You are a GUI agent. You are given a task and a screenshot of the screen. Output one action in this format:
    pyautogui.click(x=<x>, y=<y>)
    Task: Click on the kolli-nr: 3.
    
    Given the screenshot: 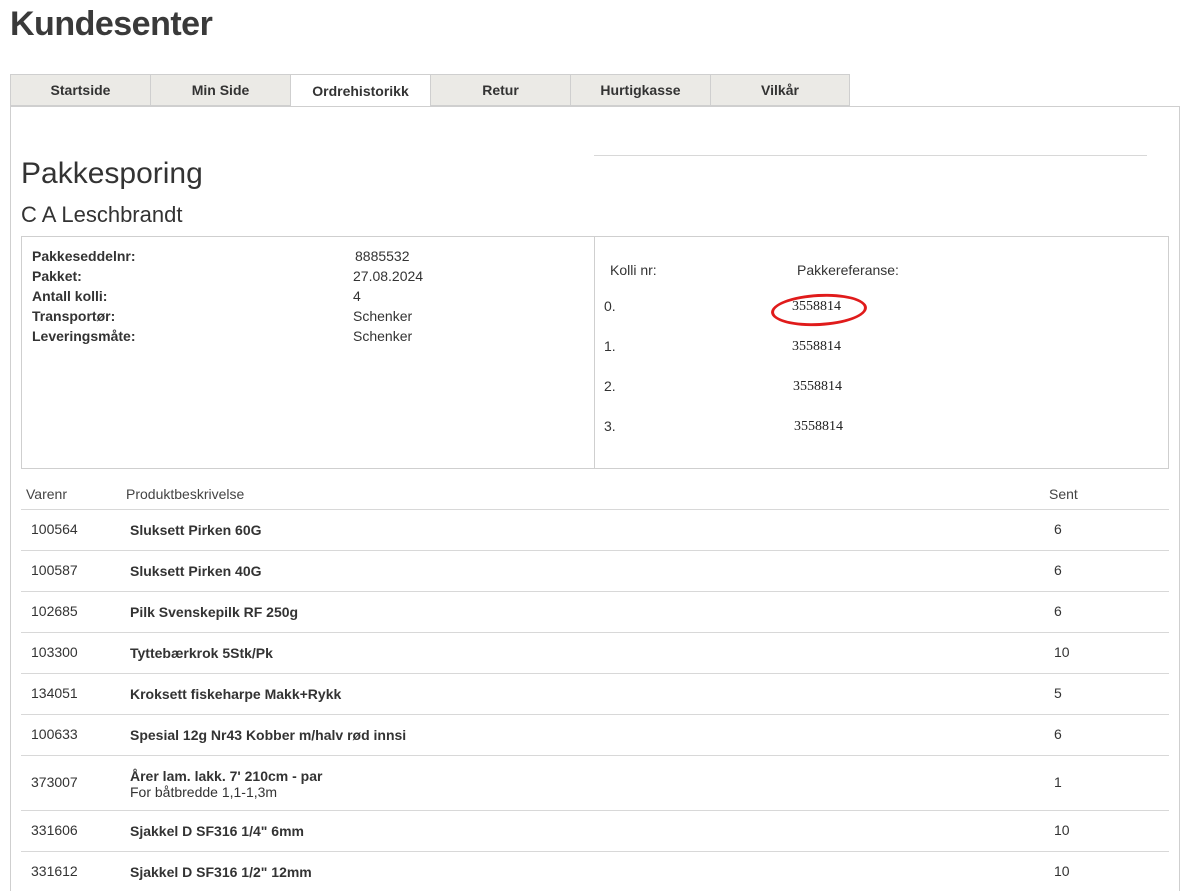 What is the action you would take?
    pyautogui.click(x=610, y=426)
    